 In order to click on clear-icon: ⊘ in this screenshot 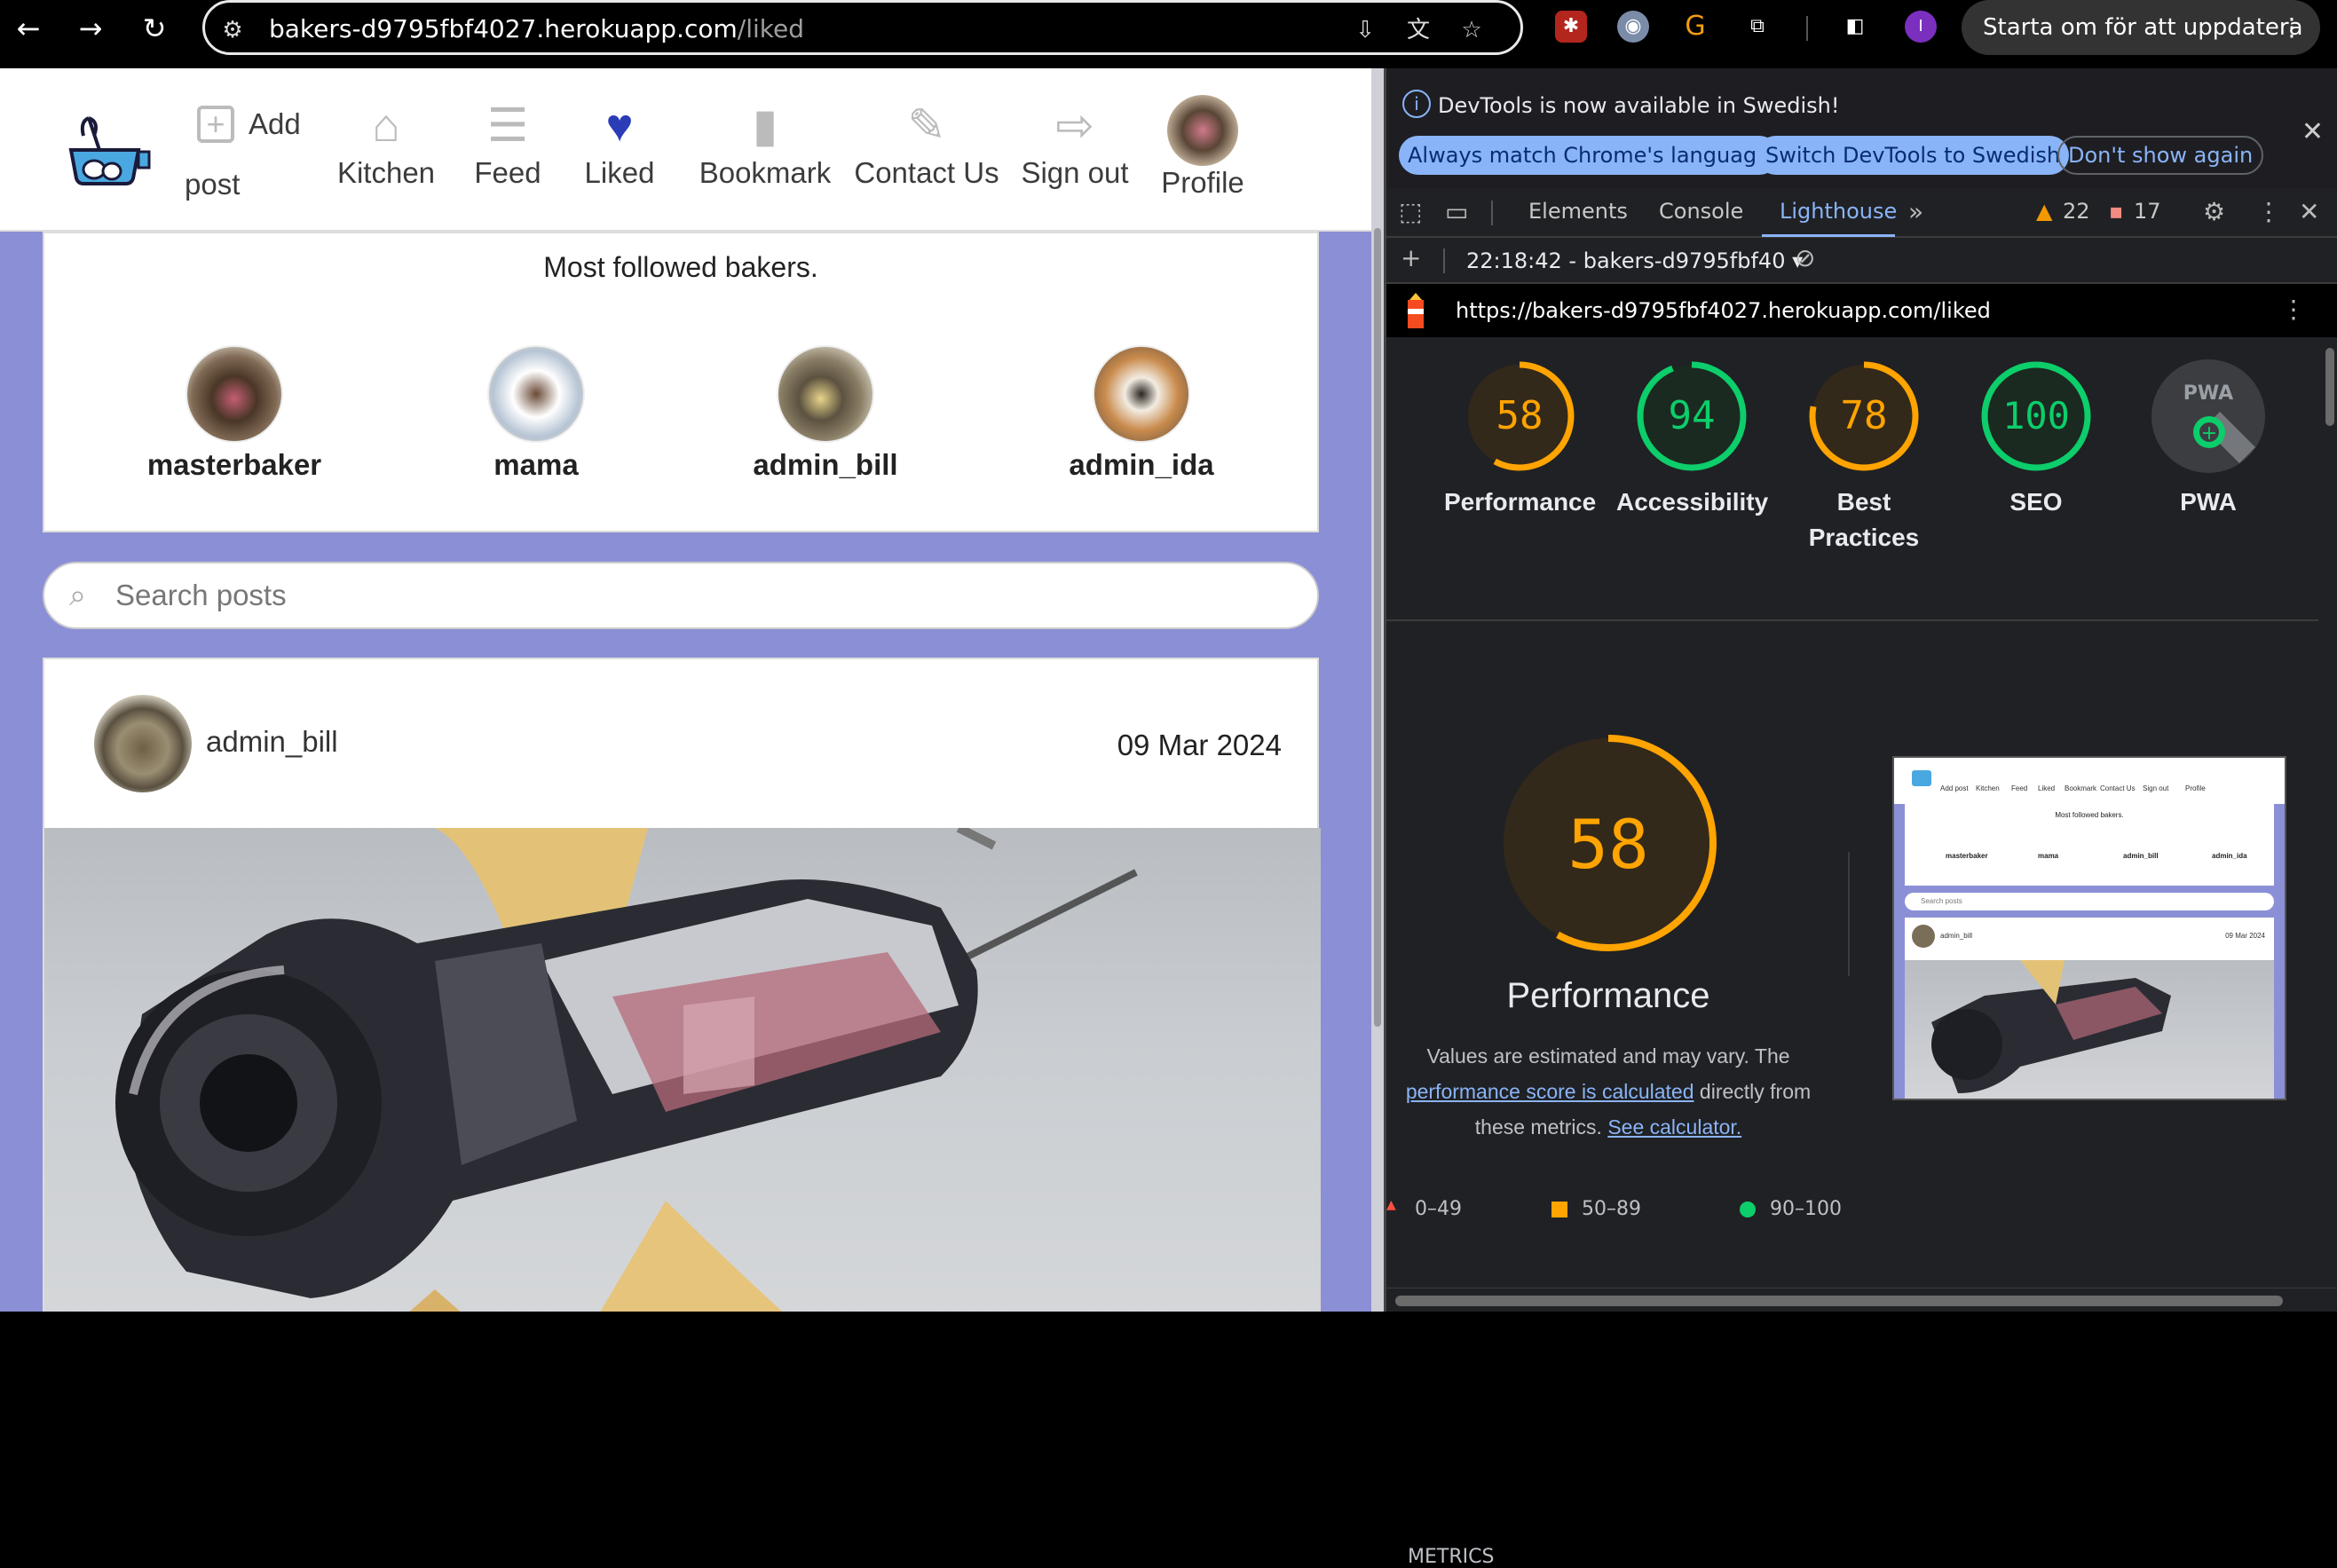, I will do `click(1805, 257)`.